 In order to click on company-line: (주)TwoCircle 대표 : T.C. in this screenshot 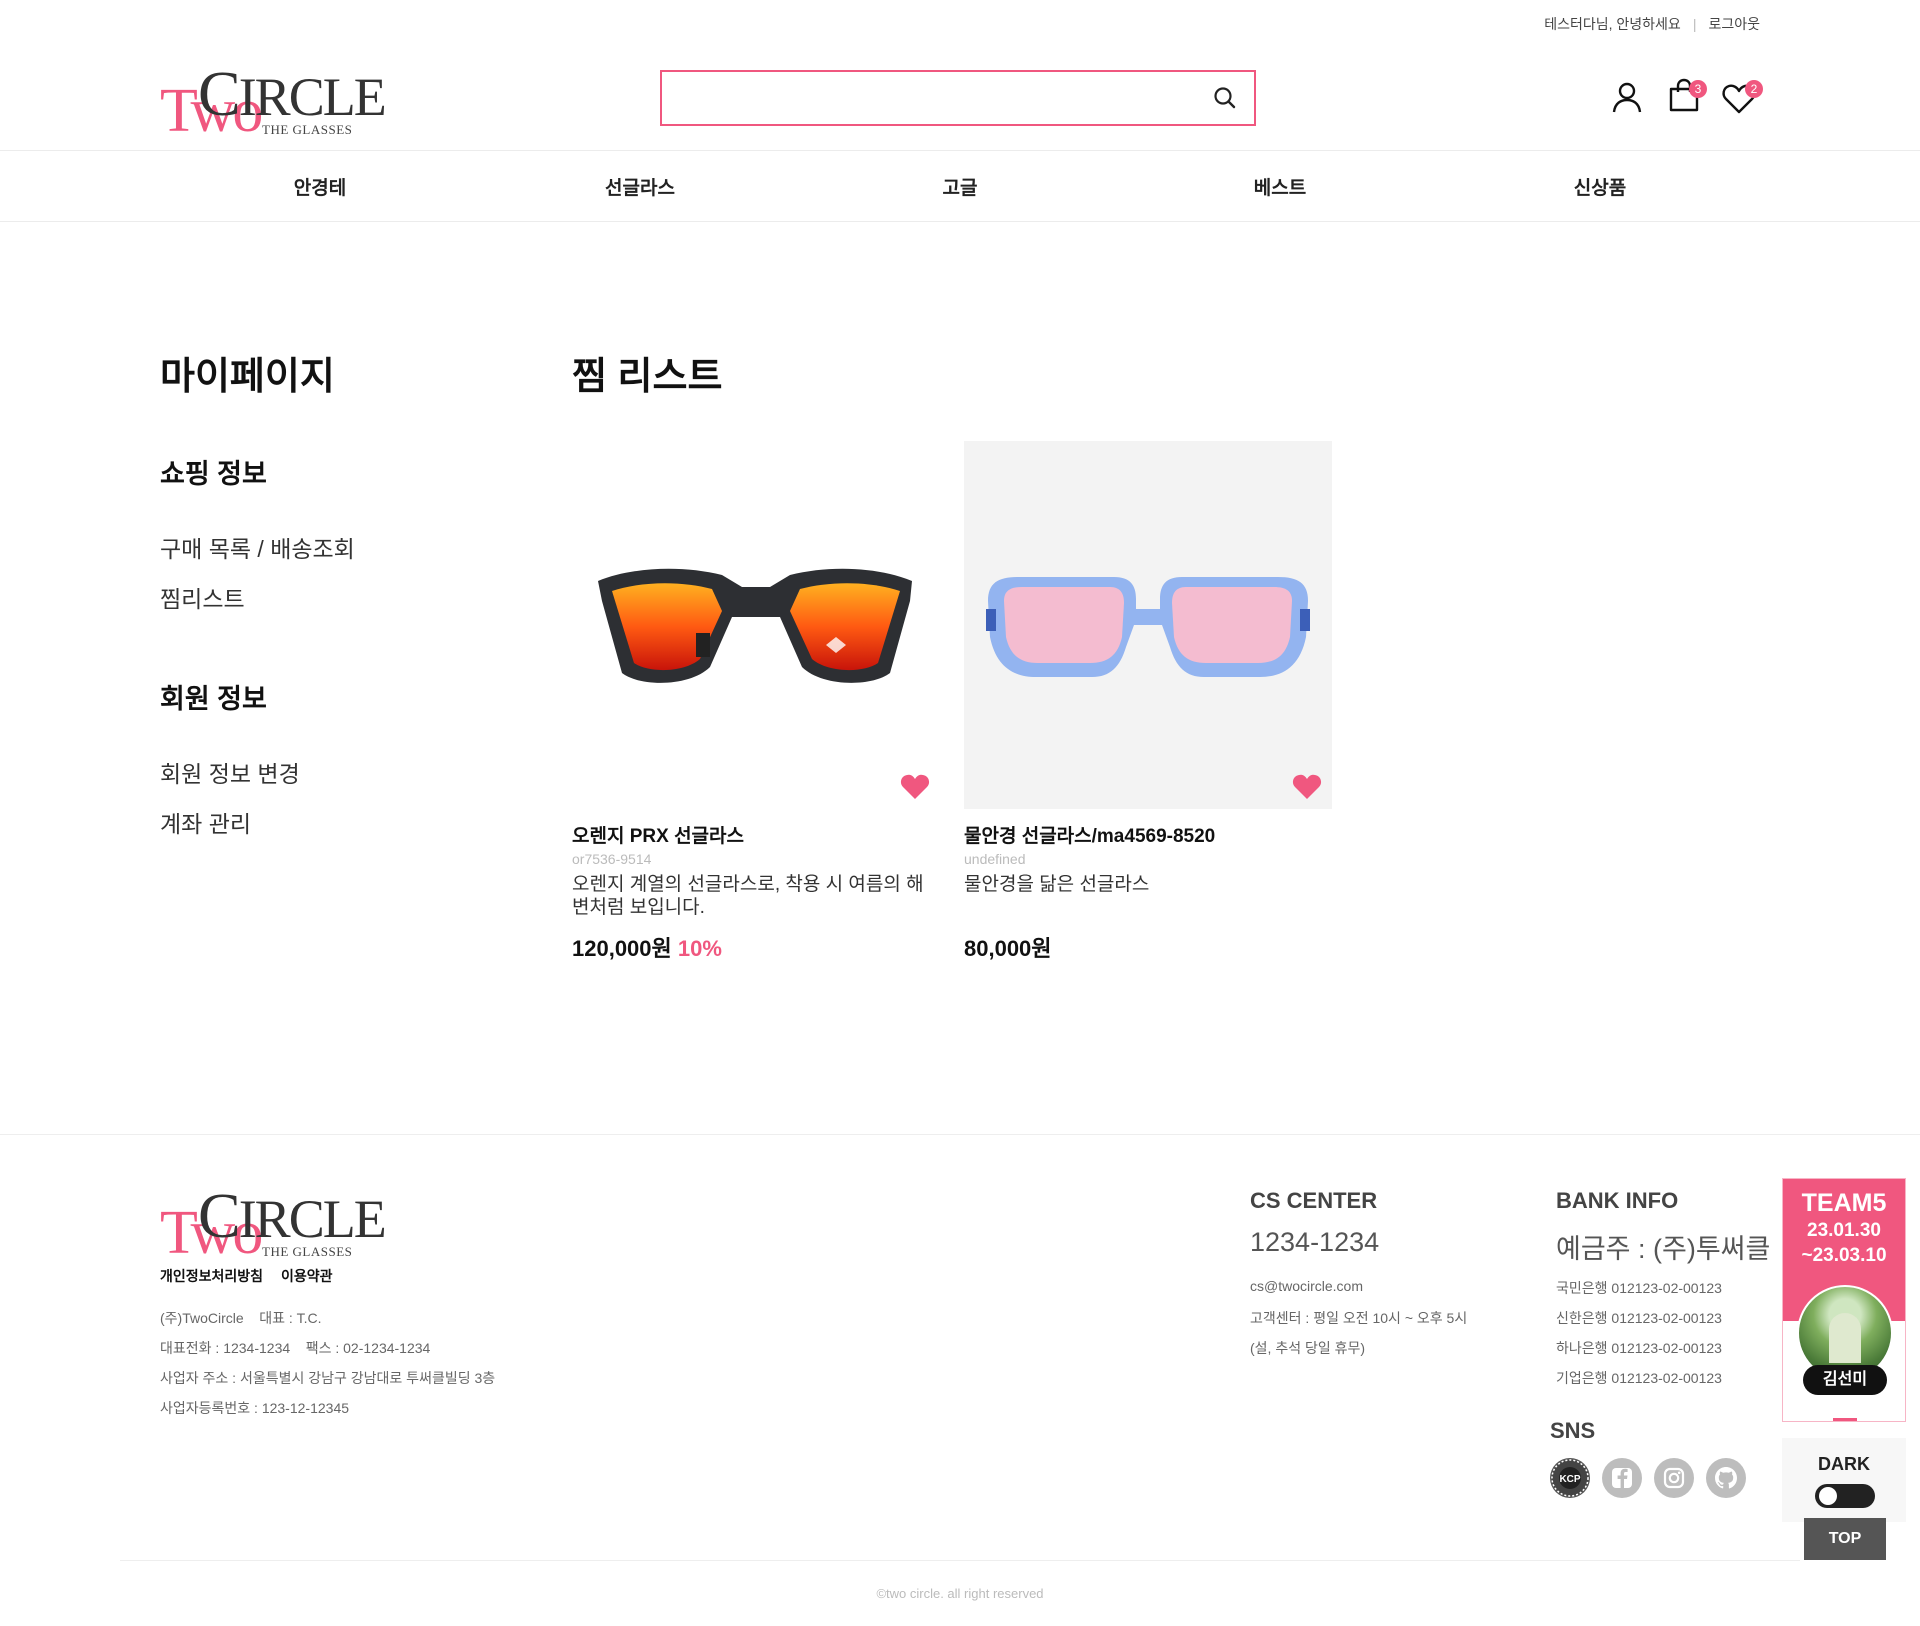, I will do `click(241, 1318)`.